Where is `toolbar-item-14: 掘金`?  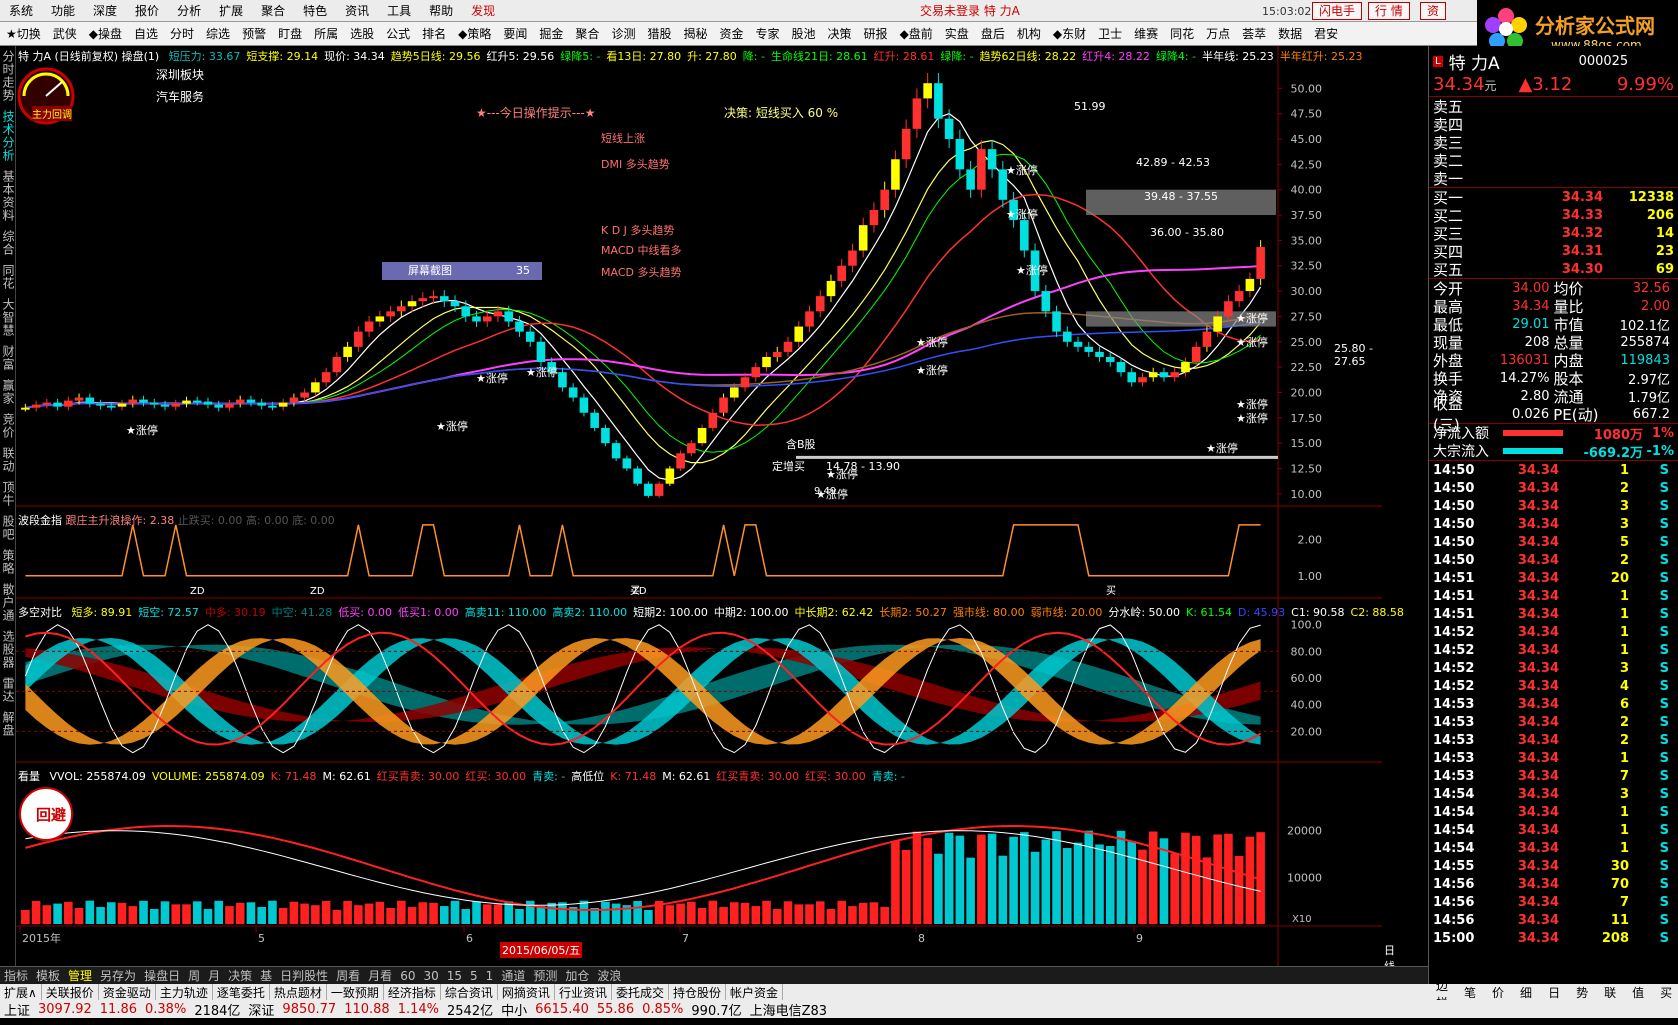
toolbar-item-14: 掘金 is located at coordinates (551, 33).